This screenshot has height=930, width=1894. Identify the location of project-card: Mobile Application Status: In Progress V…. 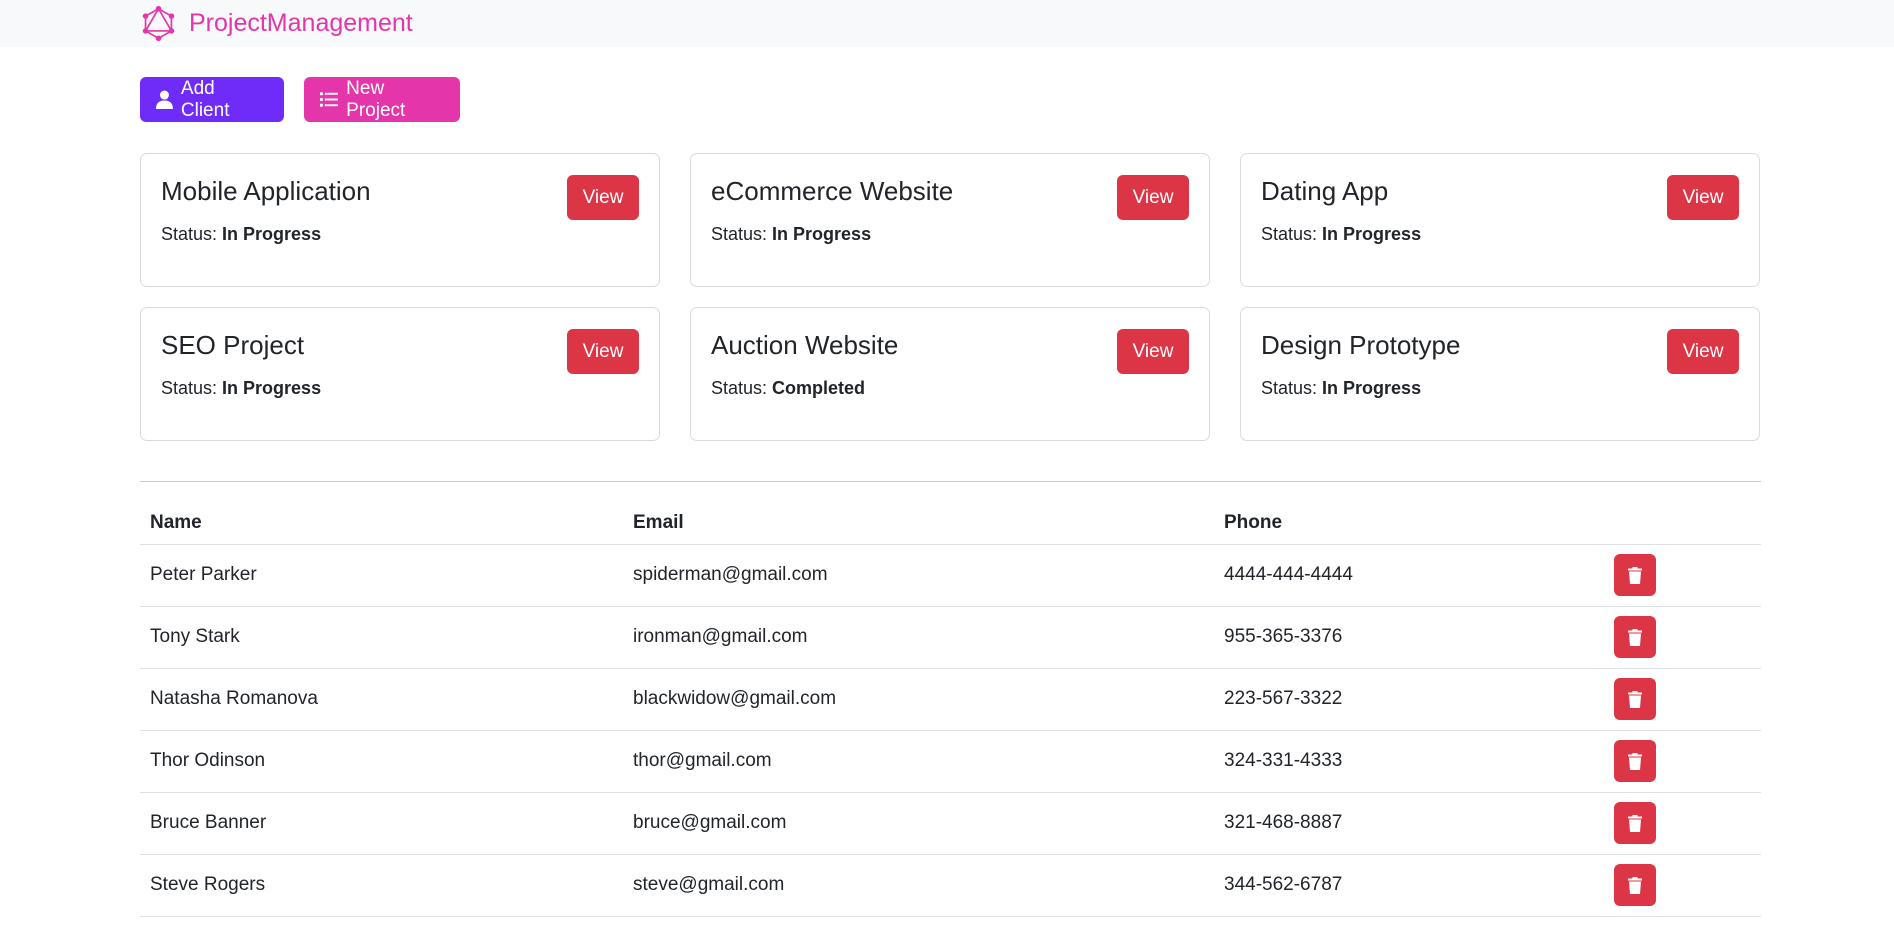
(400, 220).